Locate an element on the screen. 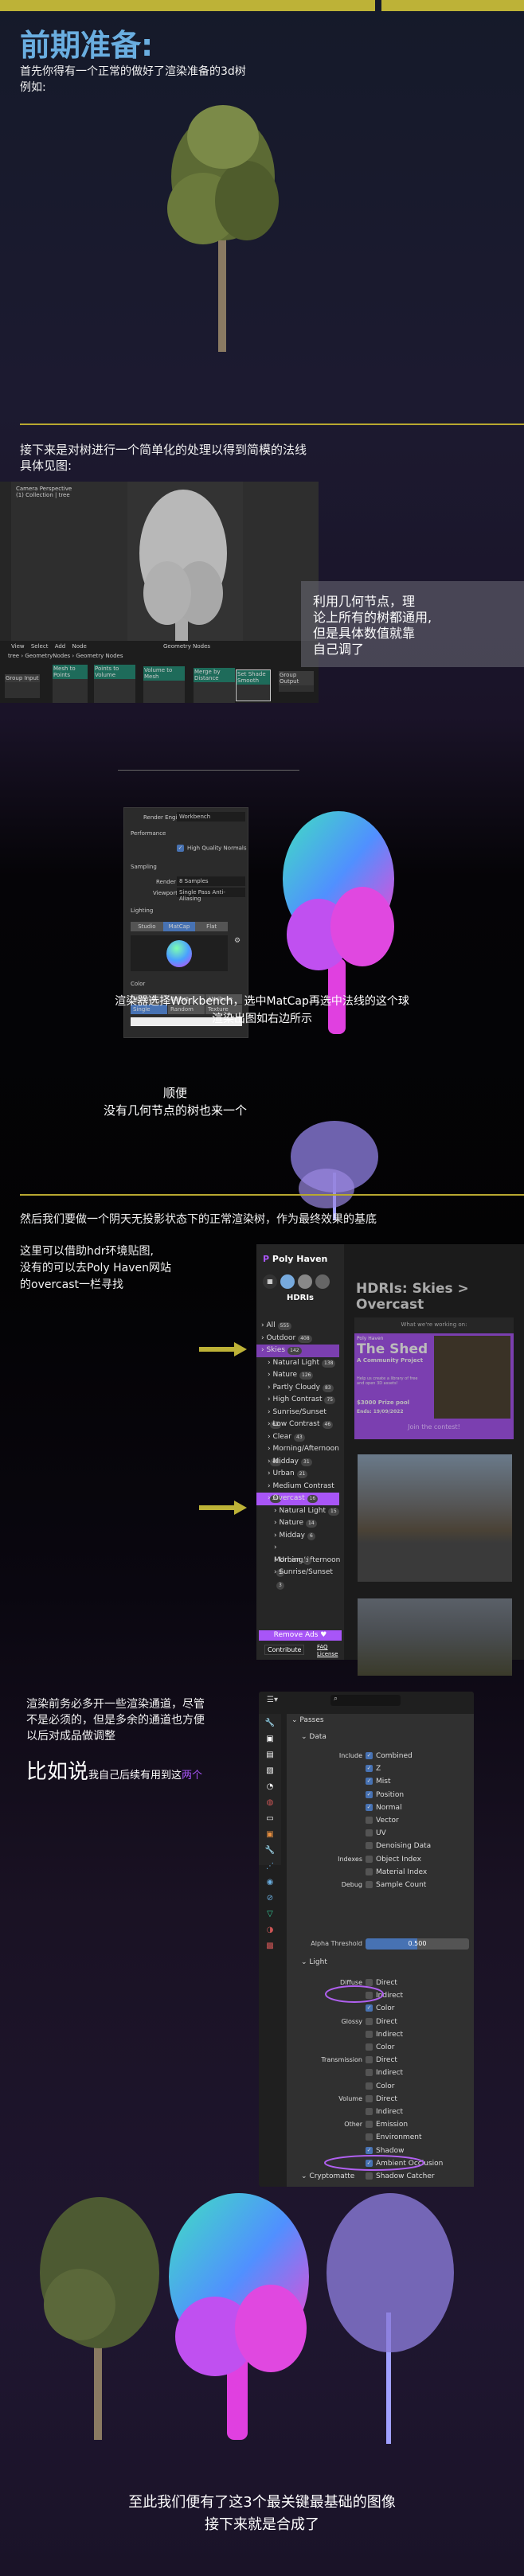  editor-type-icon: ☰▾ is located at coordinates (272, 1700).